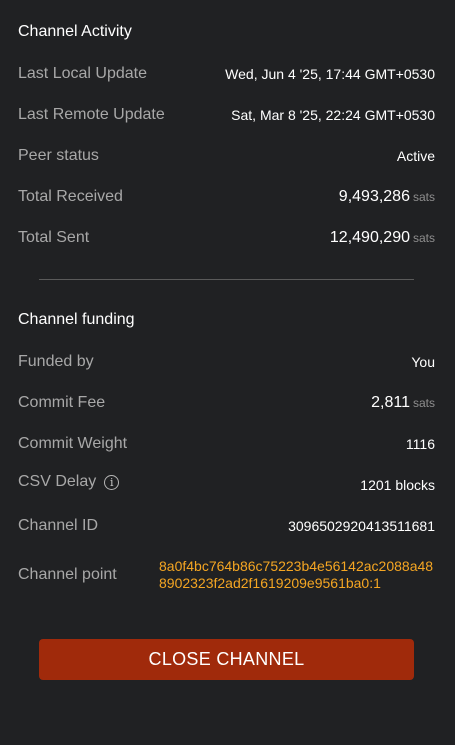  I want to click on total-received-unit: sats, so click(423, 197).